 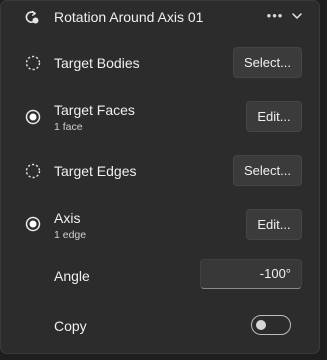 What do you see at coordinates (33, 171) in the screenshot?
I see `target-edges-radio-unselected-icon` at bounding box center [33, 171].